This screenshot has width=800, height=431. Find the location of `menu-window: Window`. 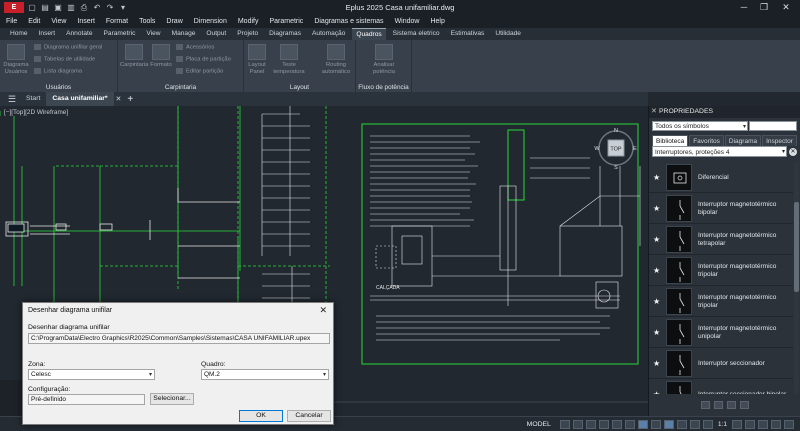

menu-window: Window is located at coordinates (407, 21).